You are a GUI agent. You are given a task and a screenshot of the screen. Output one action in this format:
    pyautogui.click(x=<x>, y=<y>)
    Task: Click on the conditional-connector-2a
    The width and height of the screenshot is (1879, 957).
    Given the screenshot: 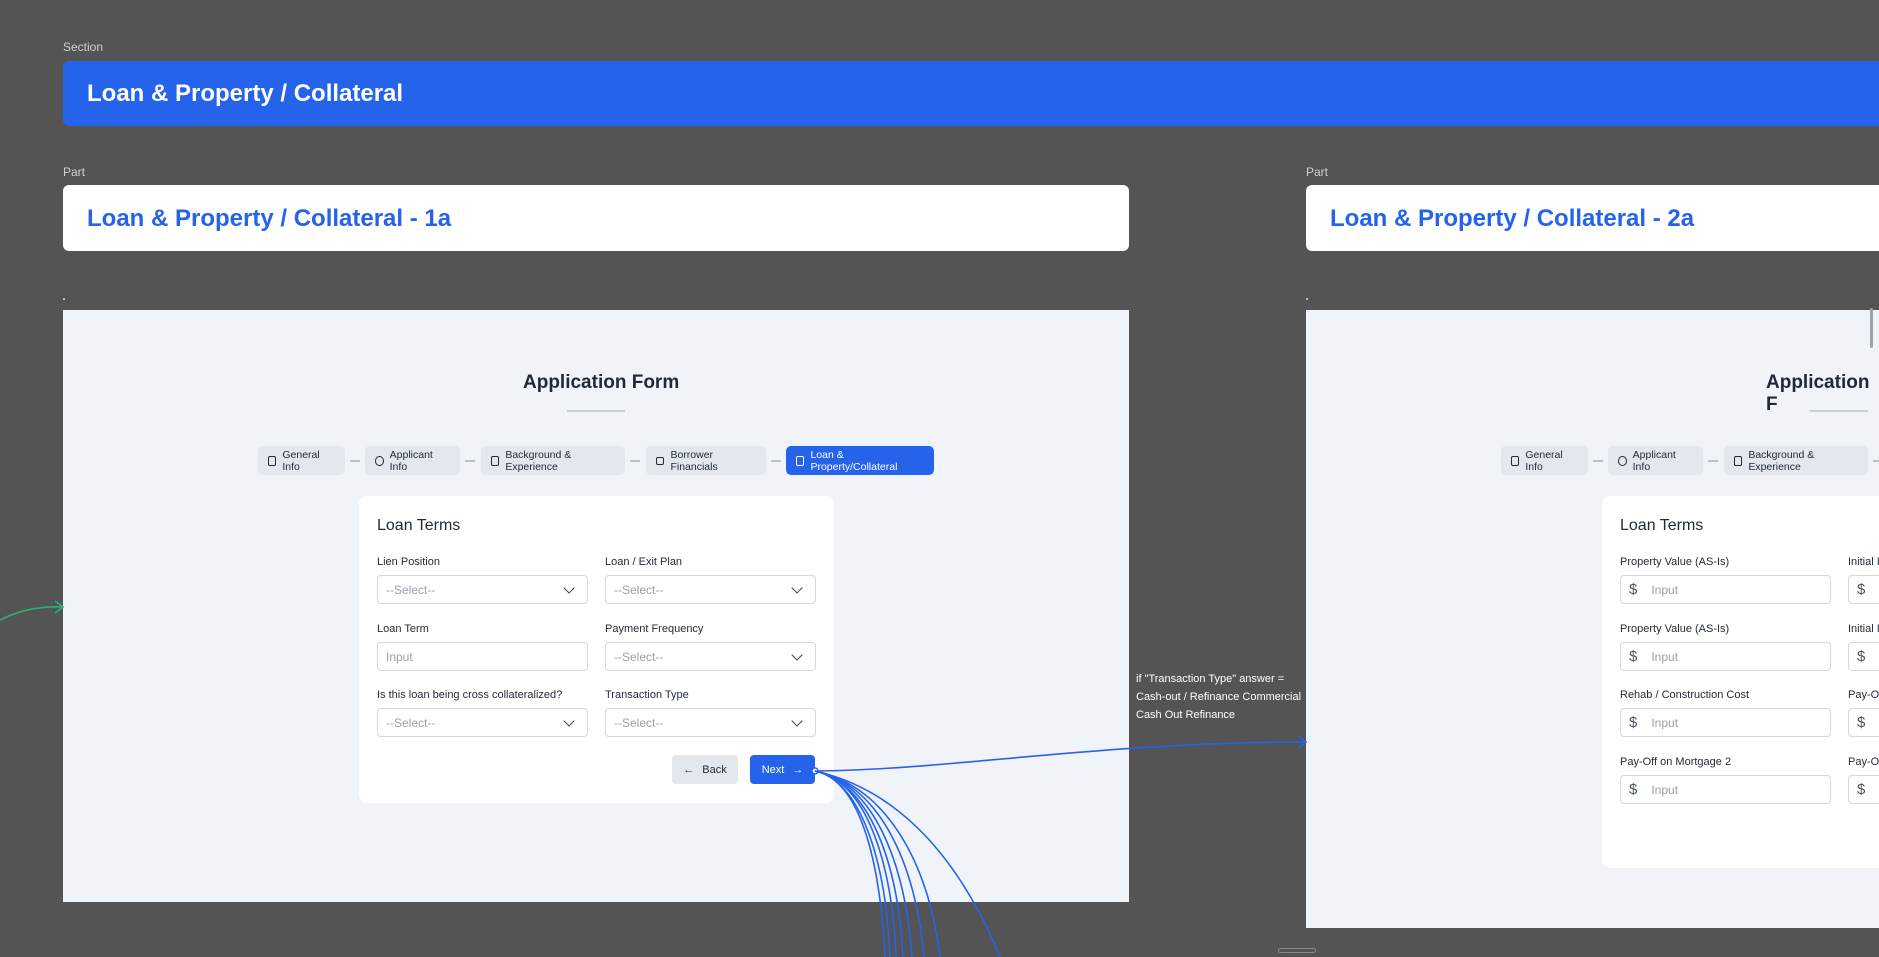 What is the action you would take?
    pyautogui.click(x=1060, y=756)
    